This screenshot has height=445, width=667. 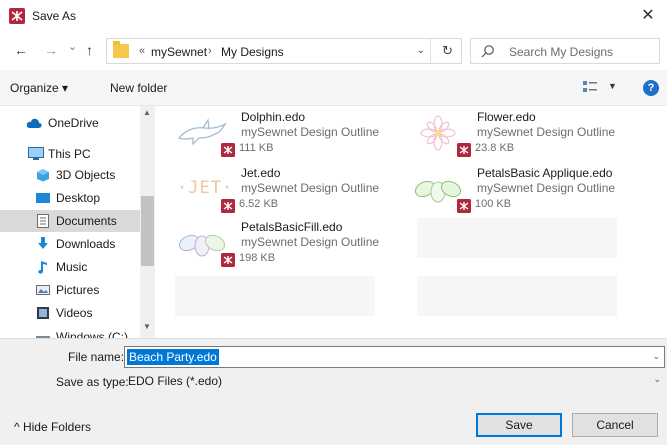 What do you see at coordinates (421, 50) in the screenshot?
I see `address-dropdown-chevron-icon: ⌄` at bounding box center [421, 50].